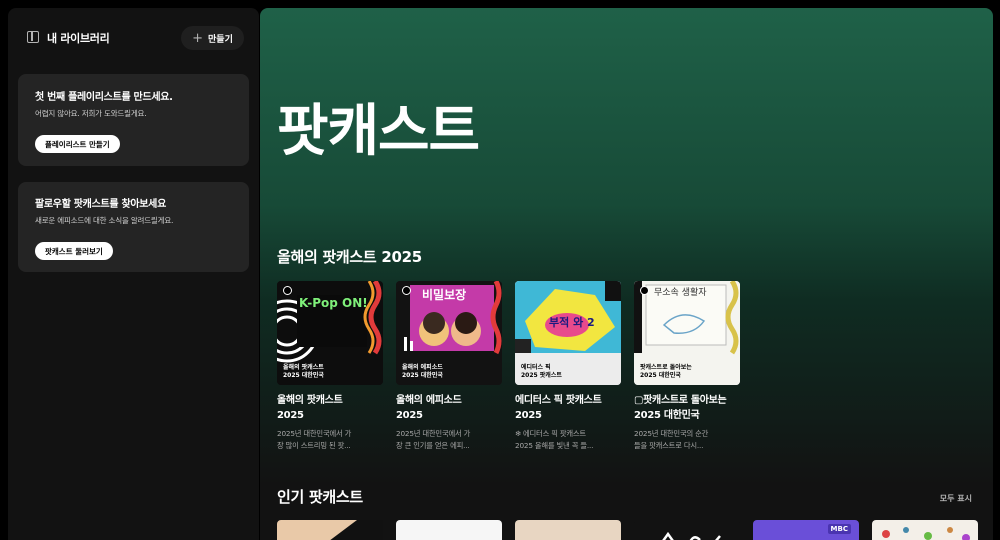 The height and width of the screenshot is (540, 1000). Describe the element at coordinates (133, 37) in the screenshot. I see `library-header: 내 라이브러리 + 만들기` at that location.